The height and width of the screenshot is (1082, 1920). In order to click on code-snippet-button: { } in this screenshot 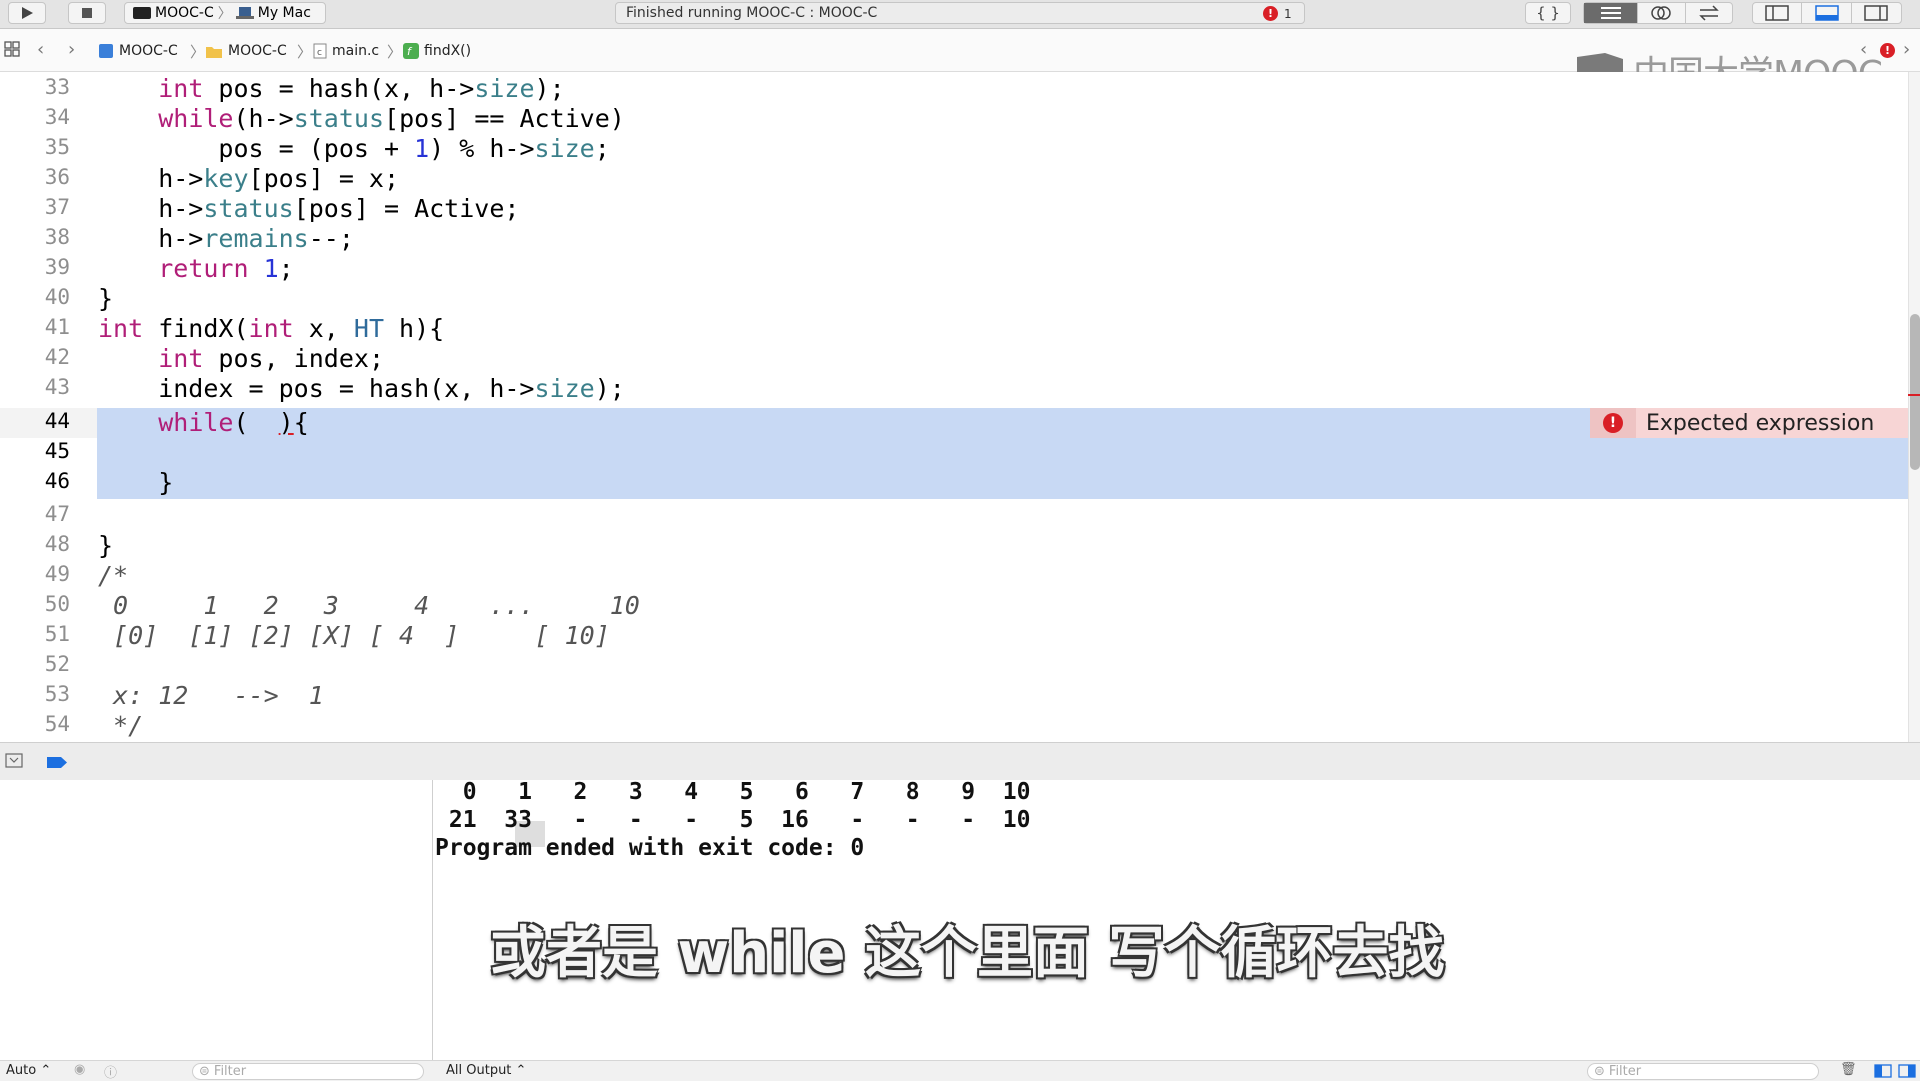, I will do `click(1548, 13)`.